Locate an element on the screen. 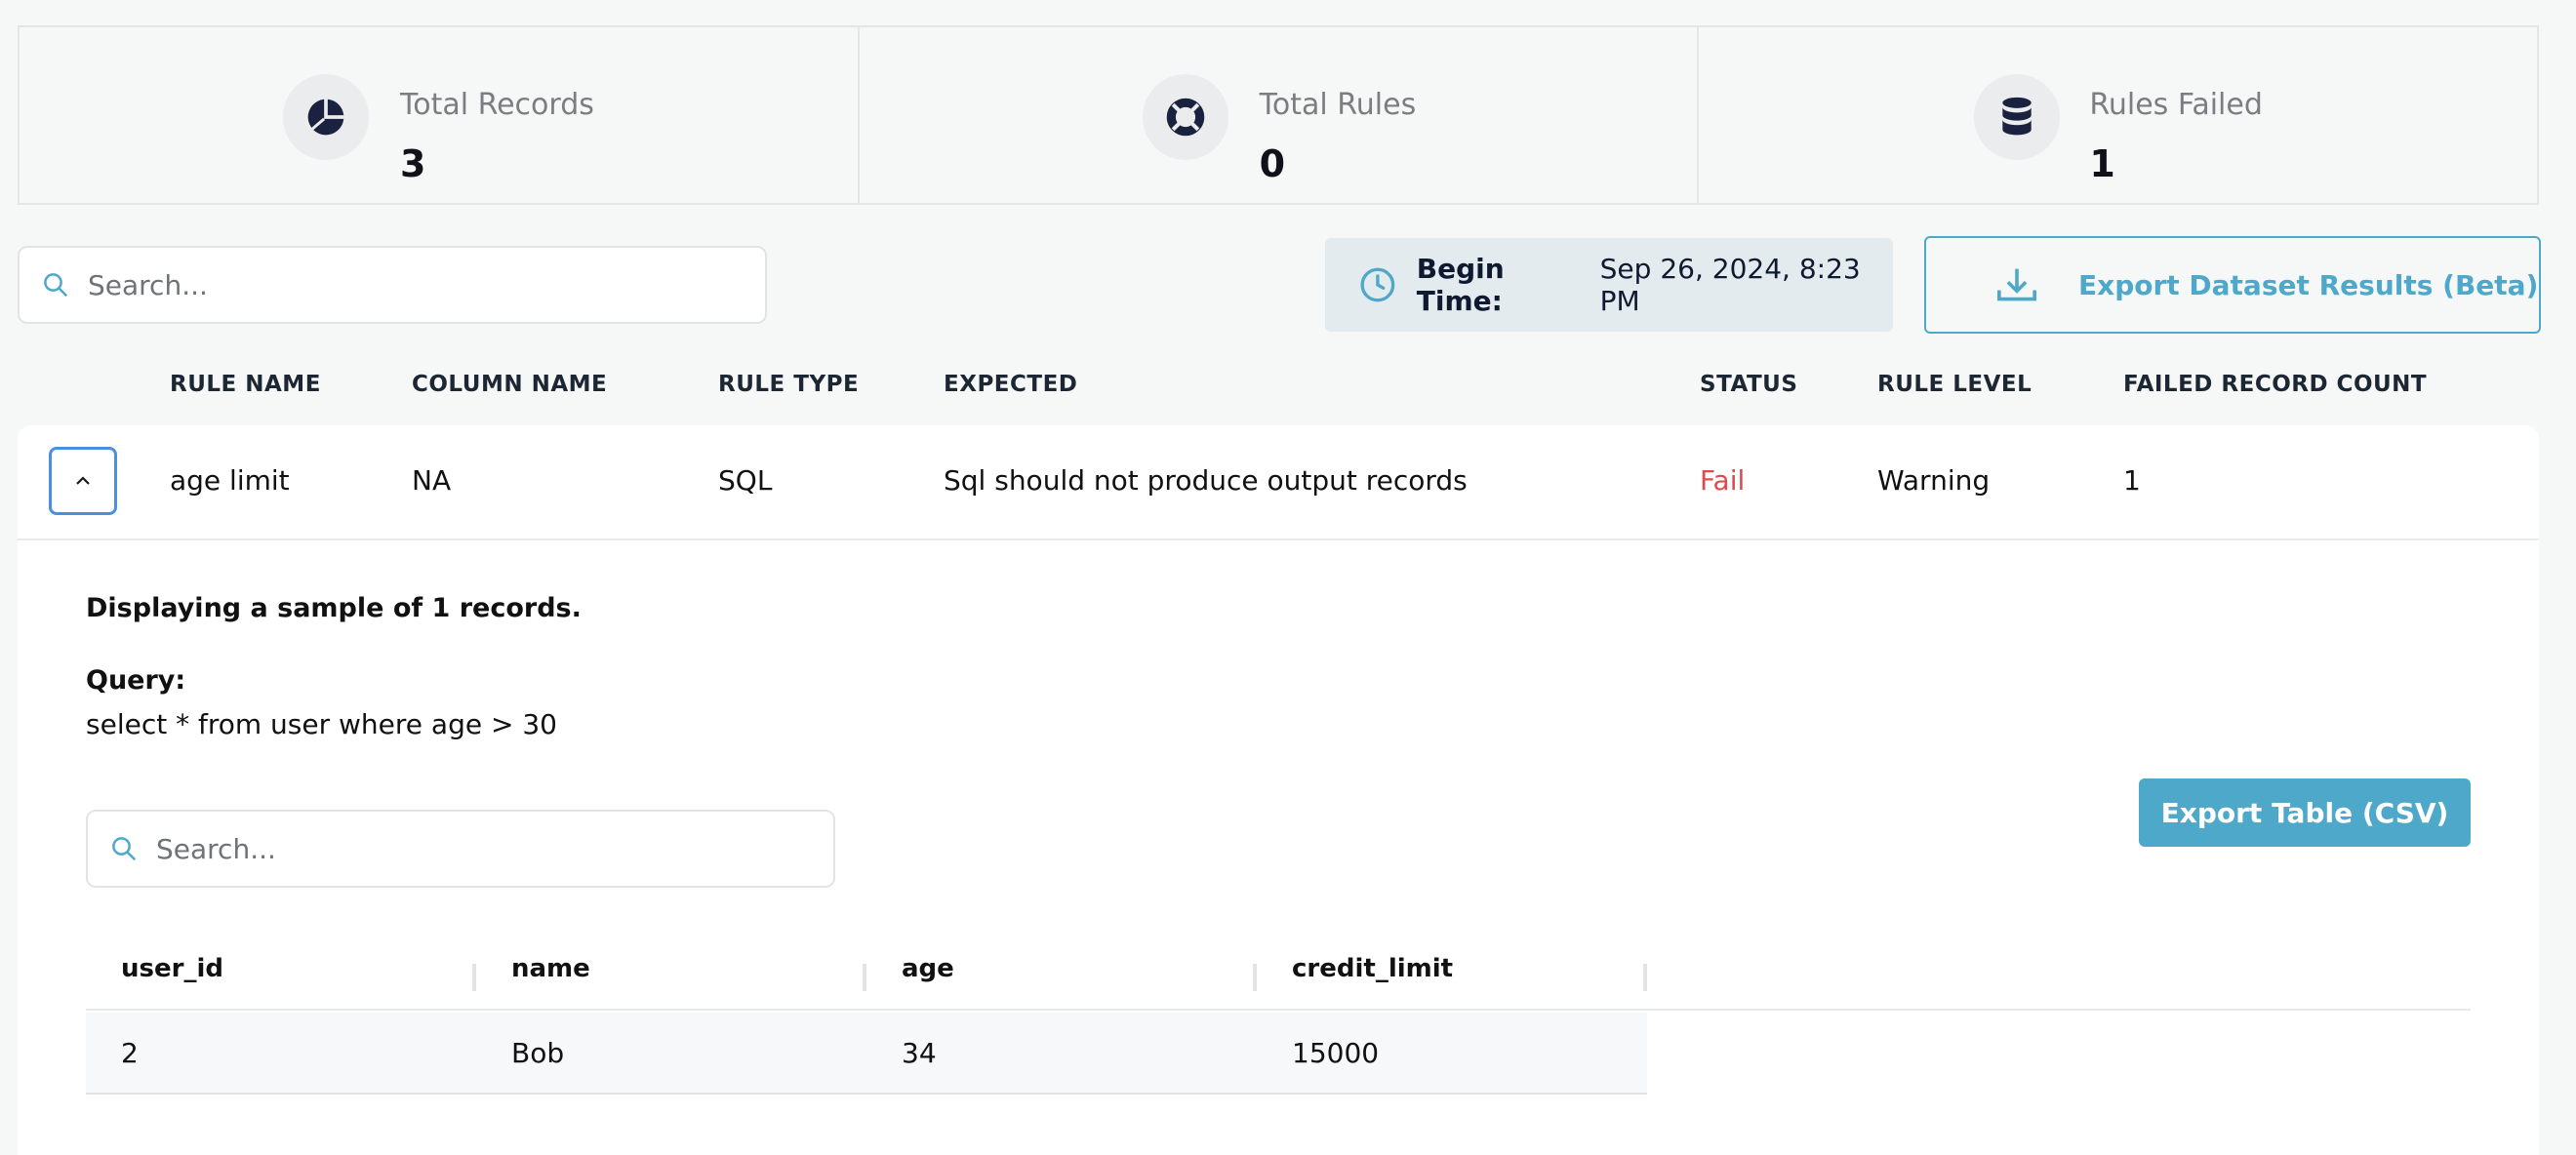 The image size is (2576, 1155). begin-time-label: Begin Time: is located at coordinates (1460, 285).